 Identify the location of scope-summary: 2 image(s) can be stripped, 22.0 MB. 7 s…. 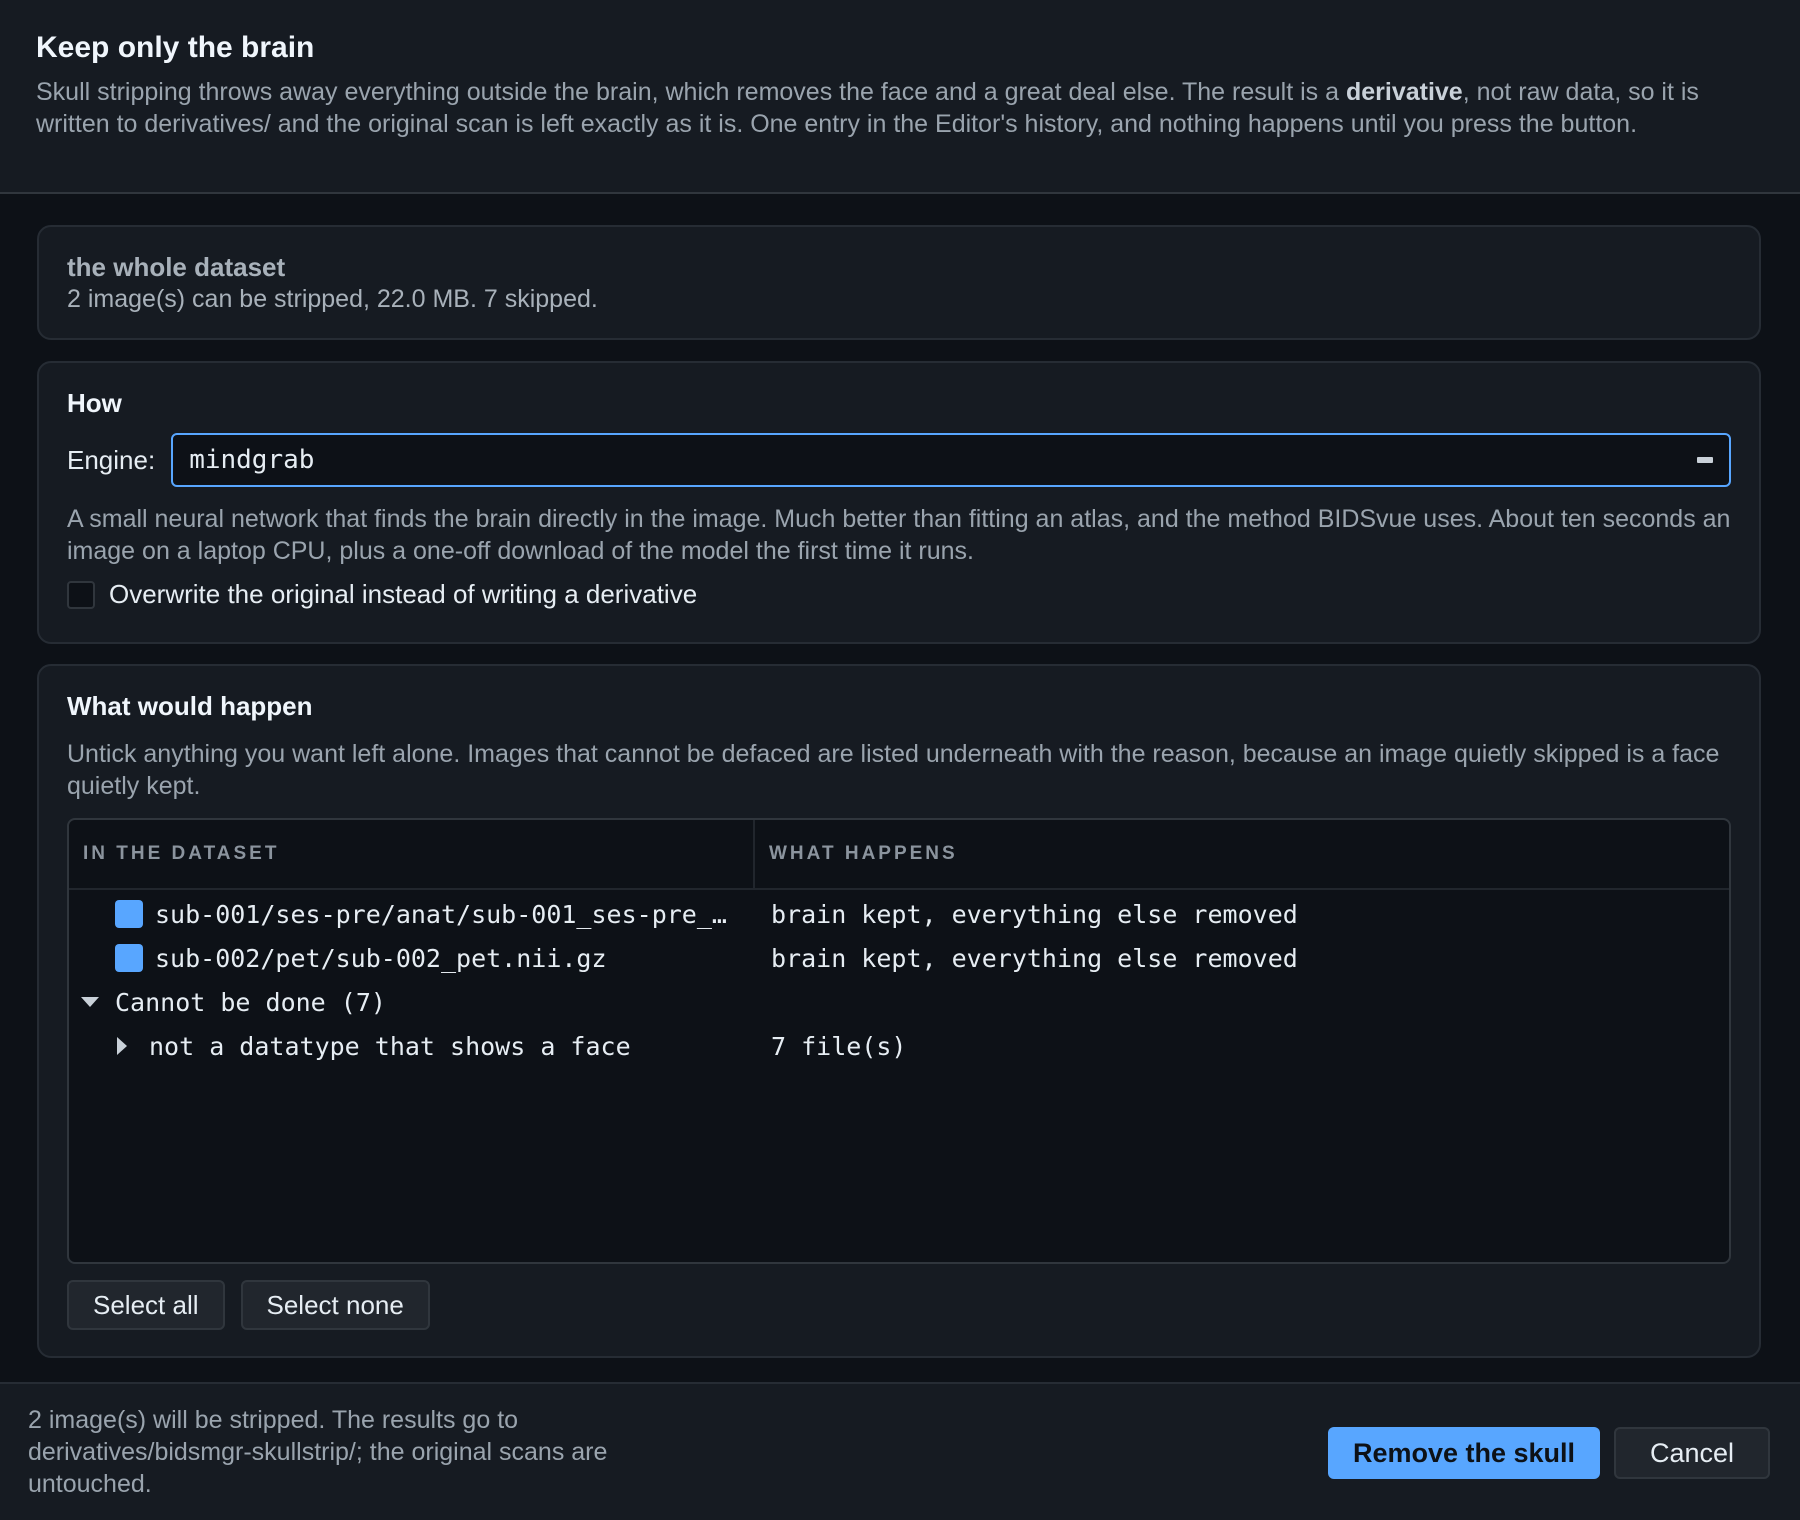
(332, 299).